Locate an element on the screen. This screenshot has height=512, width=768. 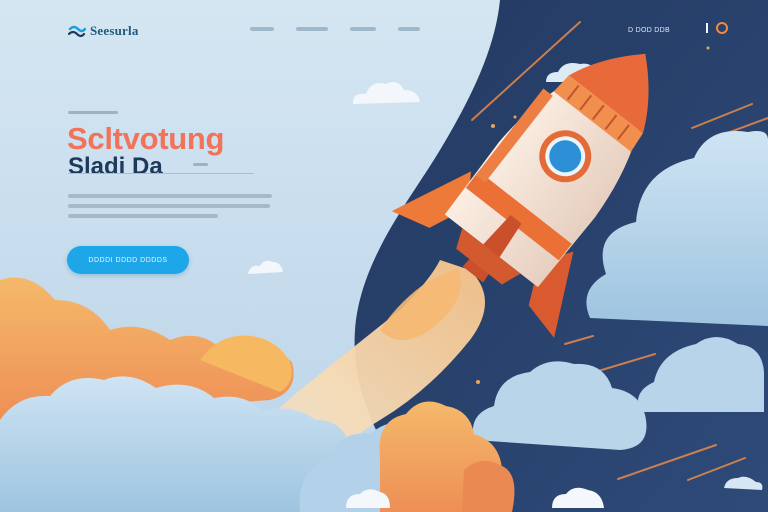
divider is located at coordinates (707, 28).